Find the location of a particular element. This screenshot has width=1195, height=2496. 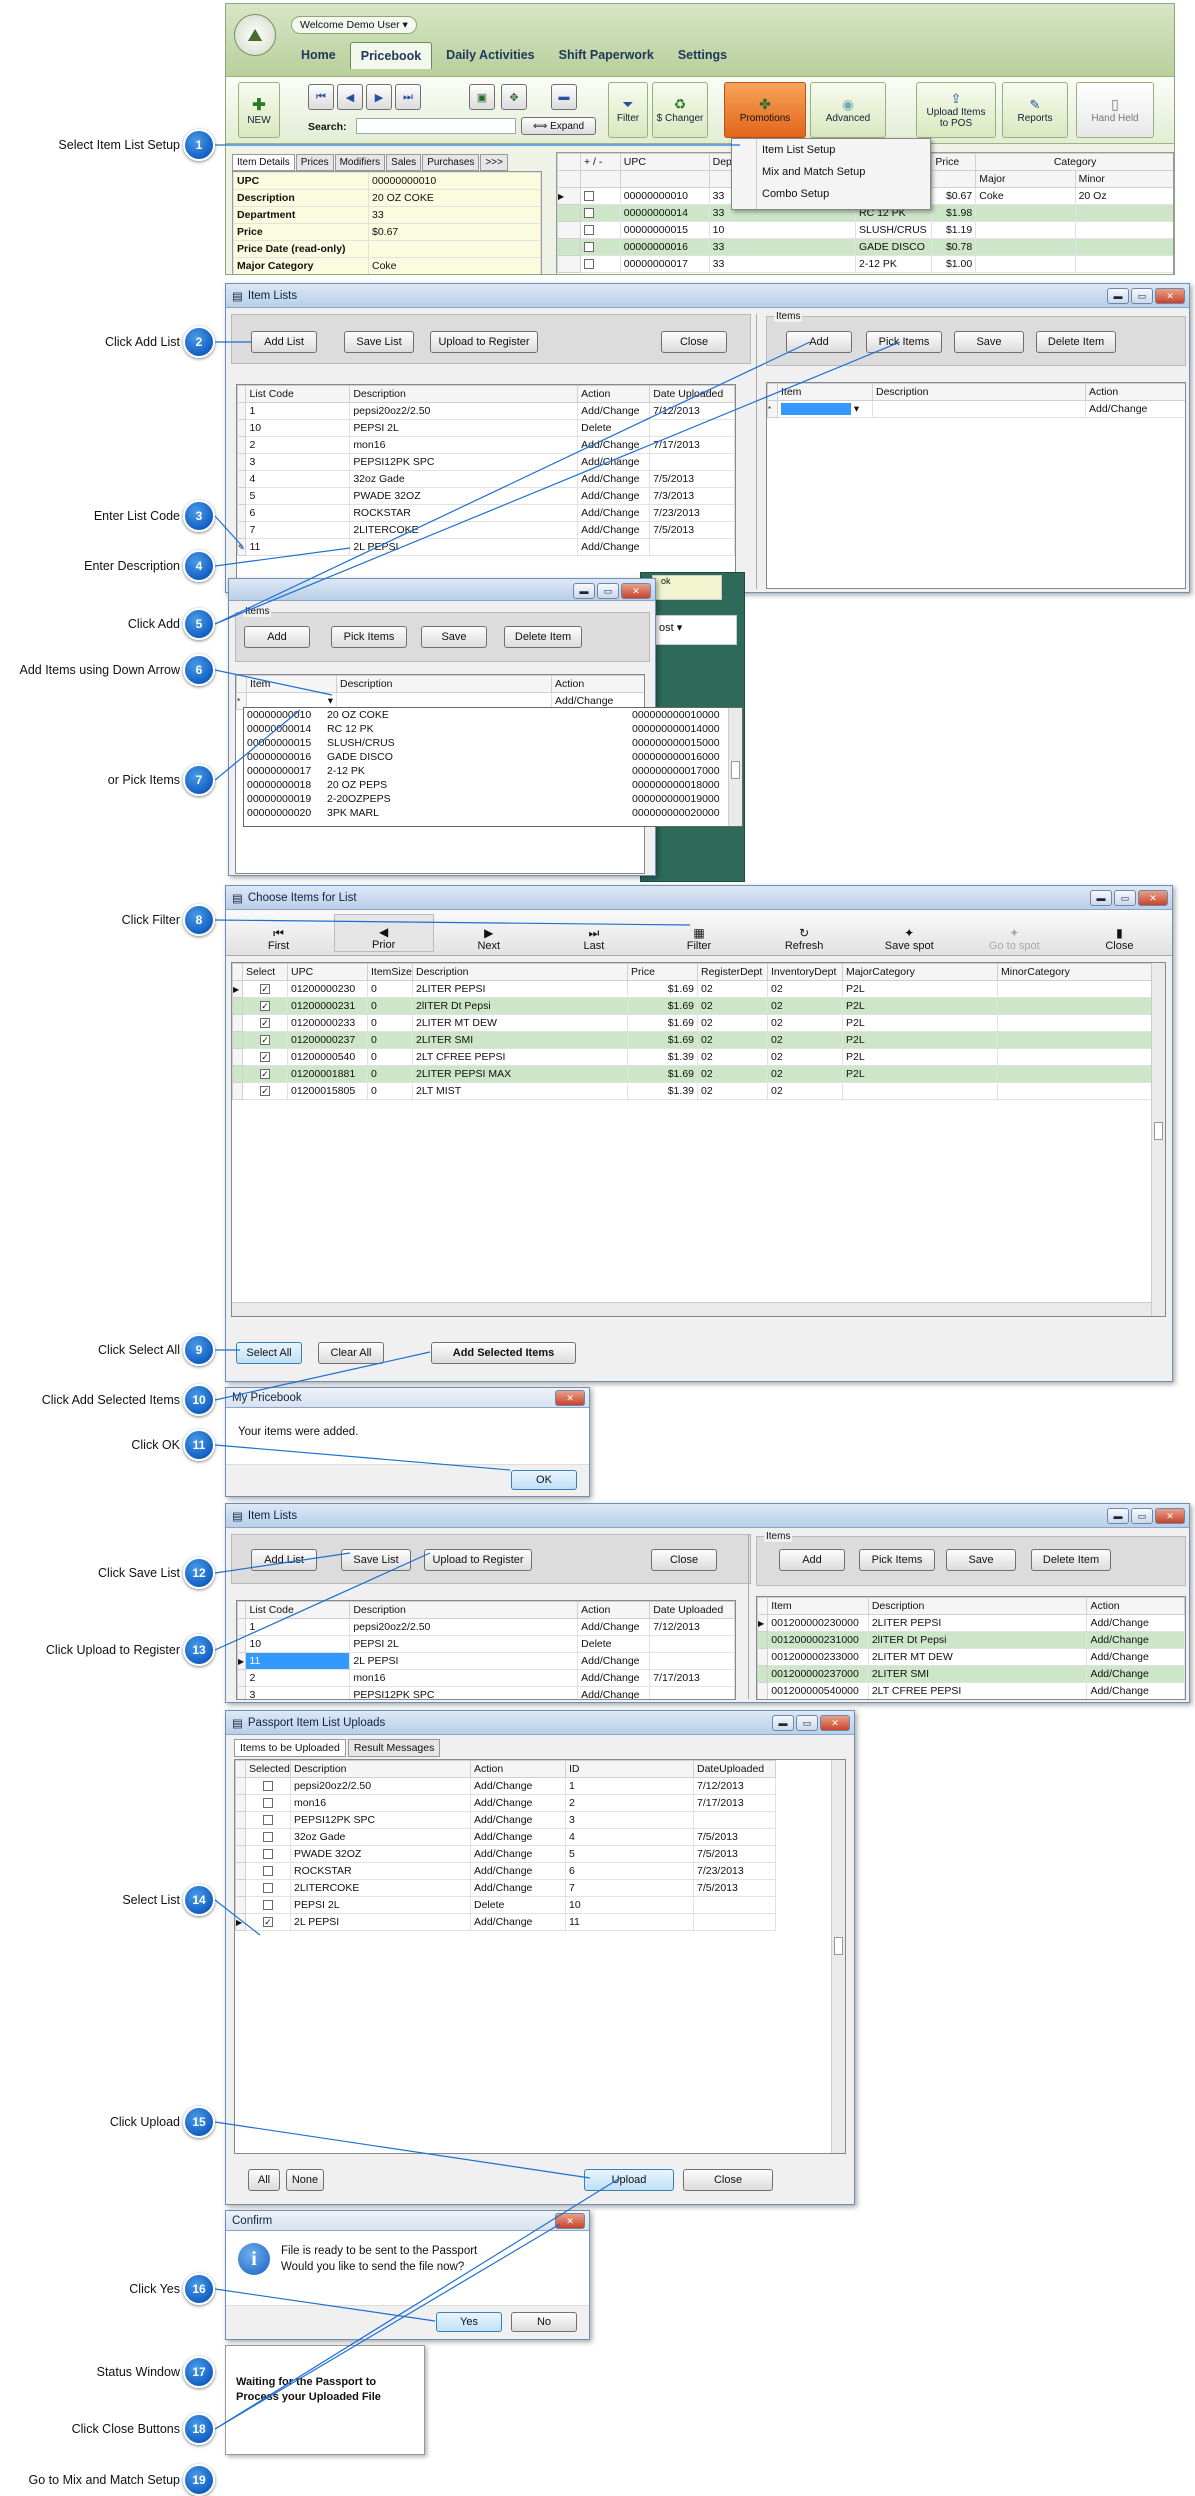

table-row: 4 32oz Gade Add/Change 7/5/2013 is located at coordinates (486, 479).